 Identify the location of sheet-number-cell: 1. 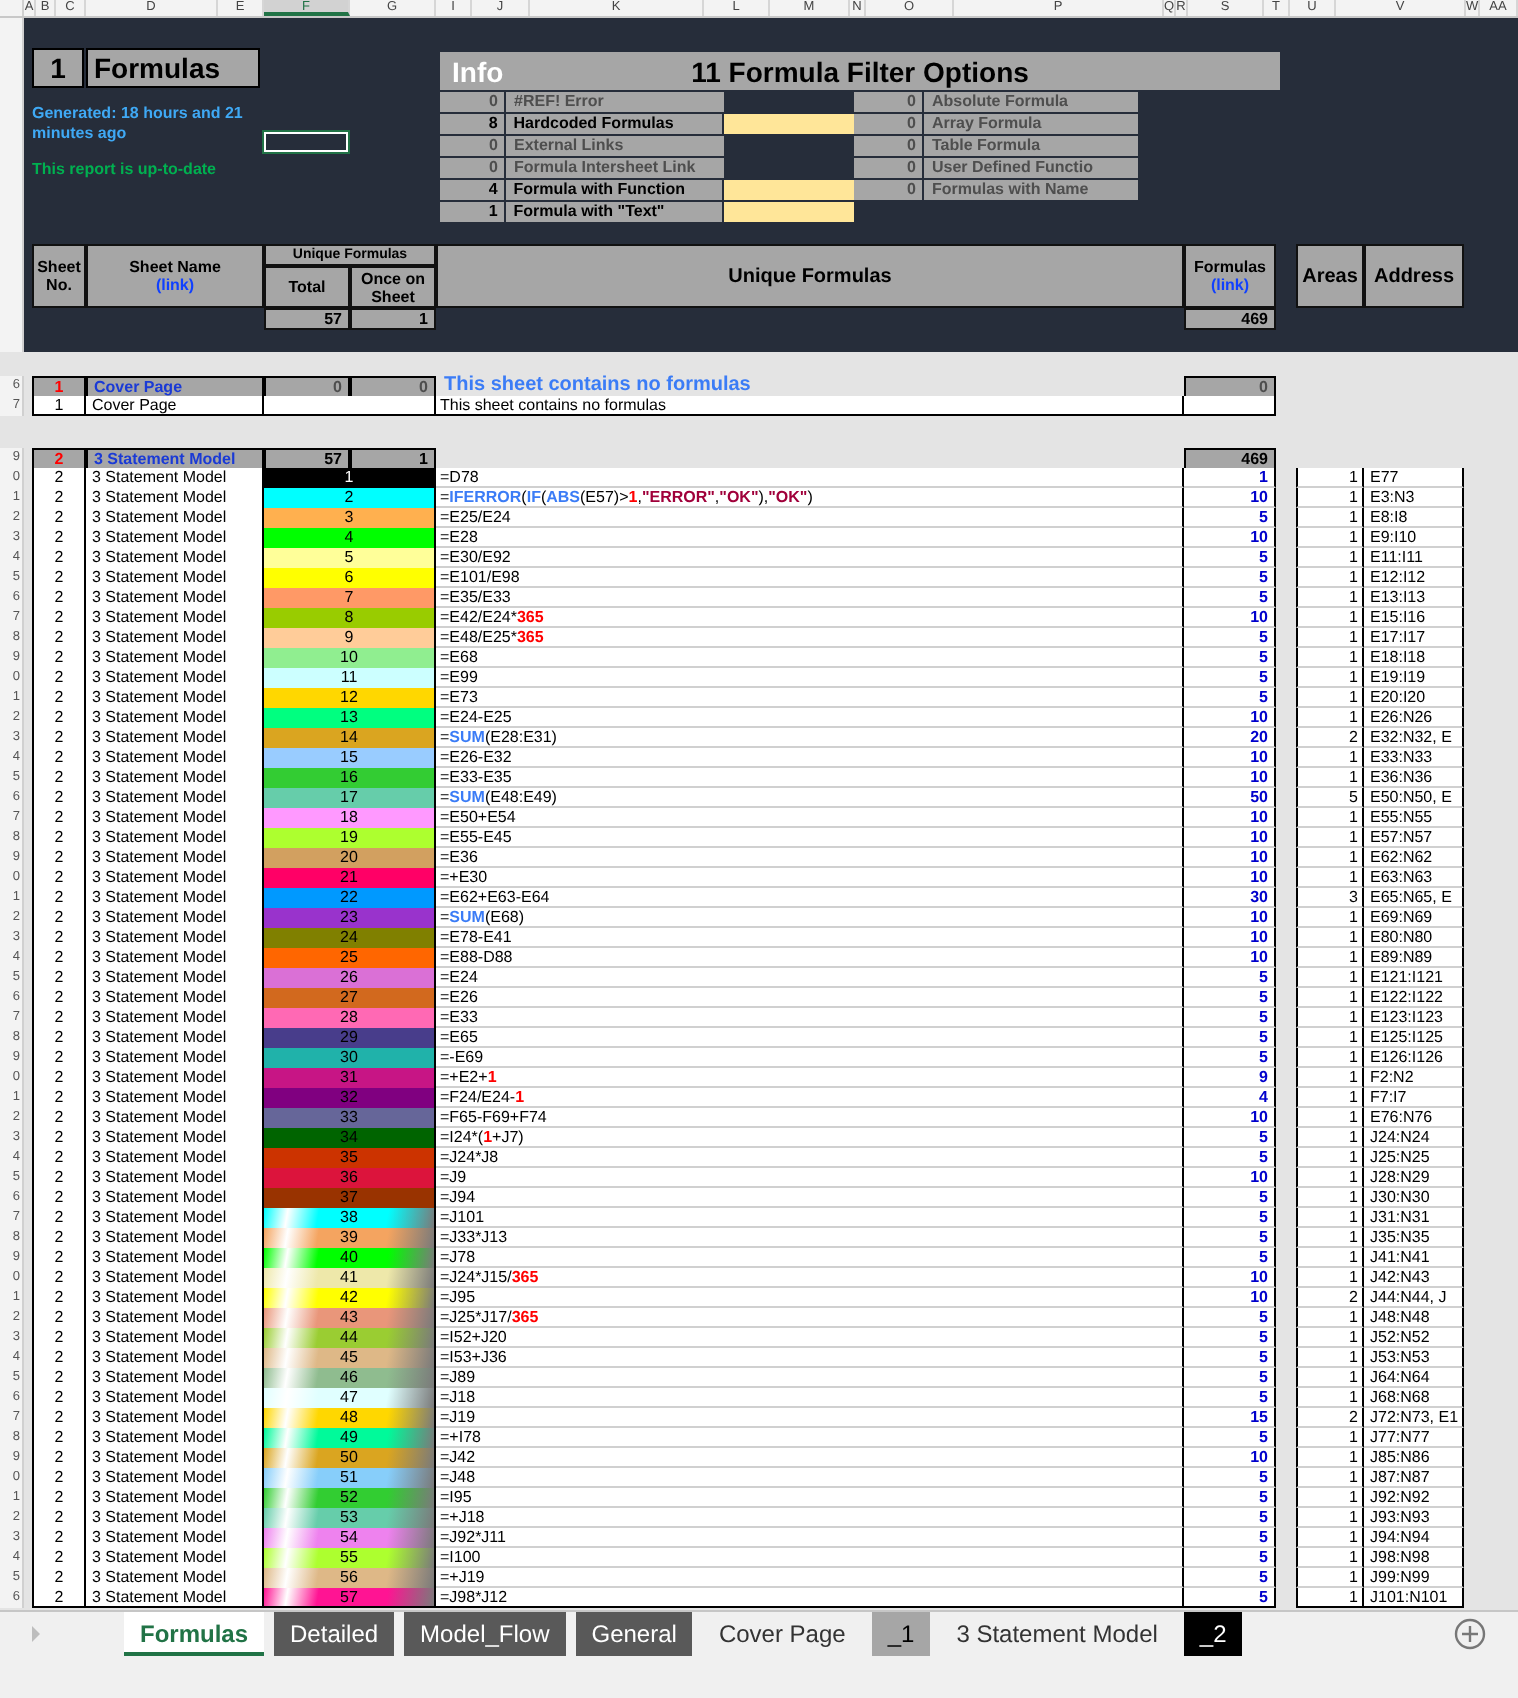
(59, 406).